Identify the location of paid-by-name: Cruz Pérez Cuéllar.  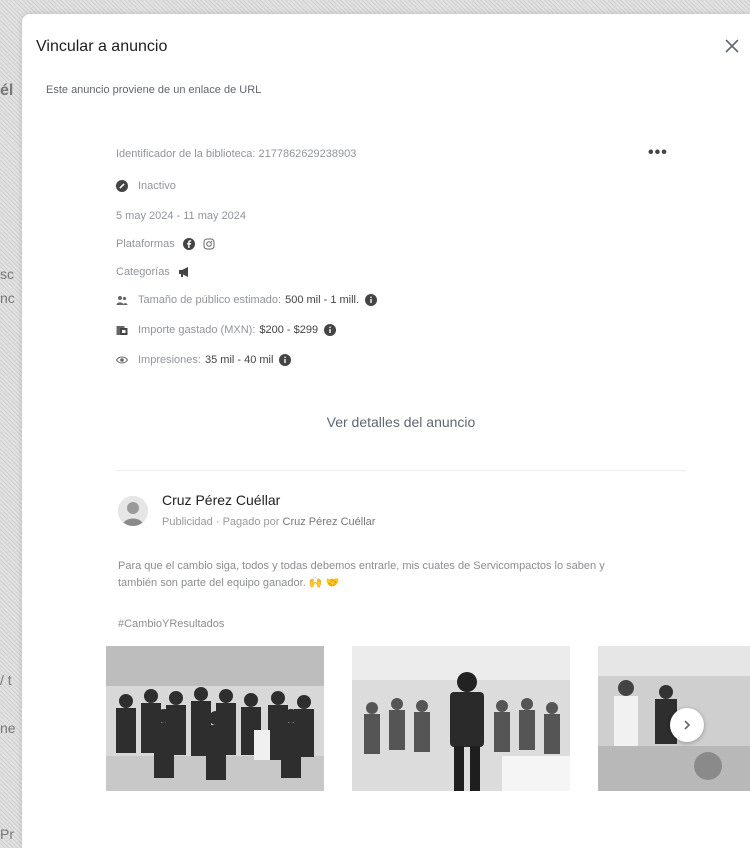
(329, 522).